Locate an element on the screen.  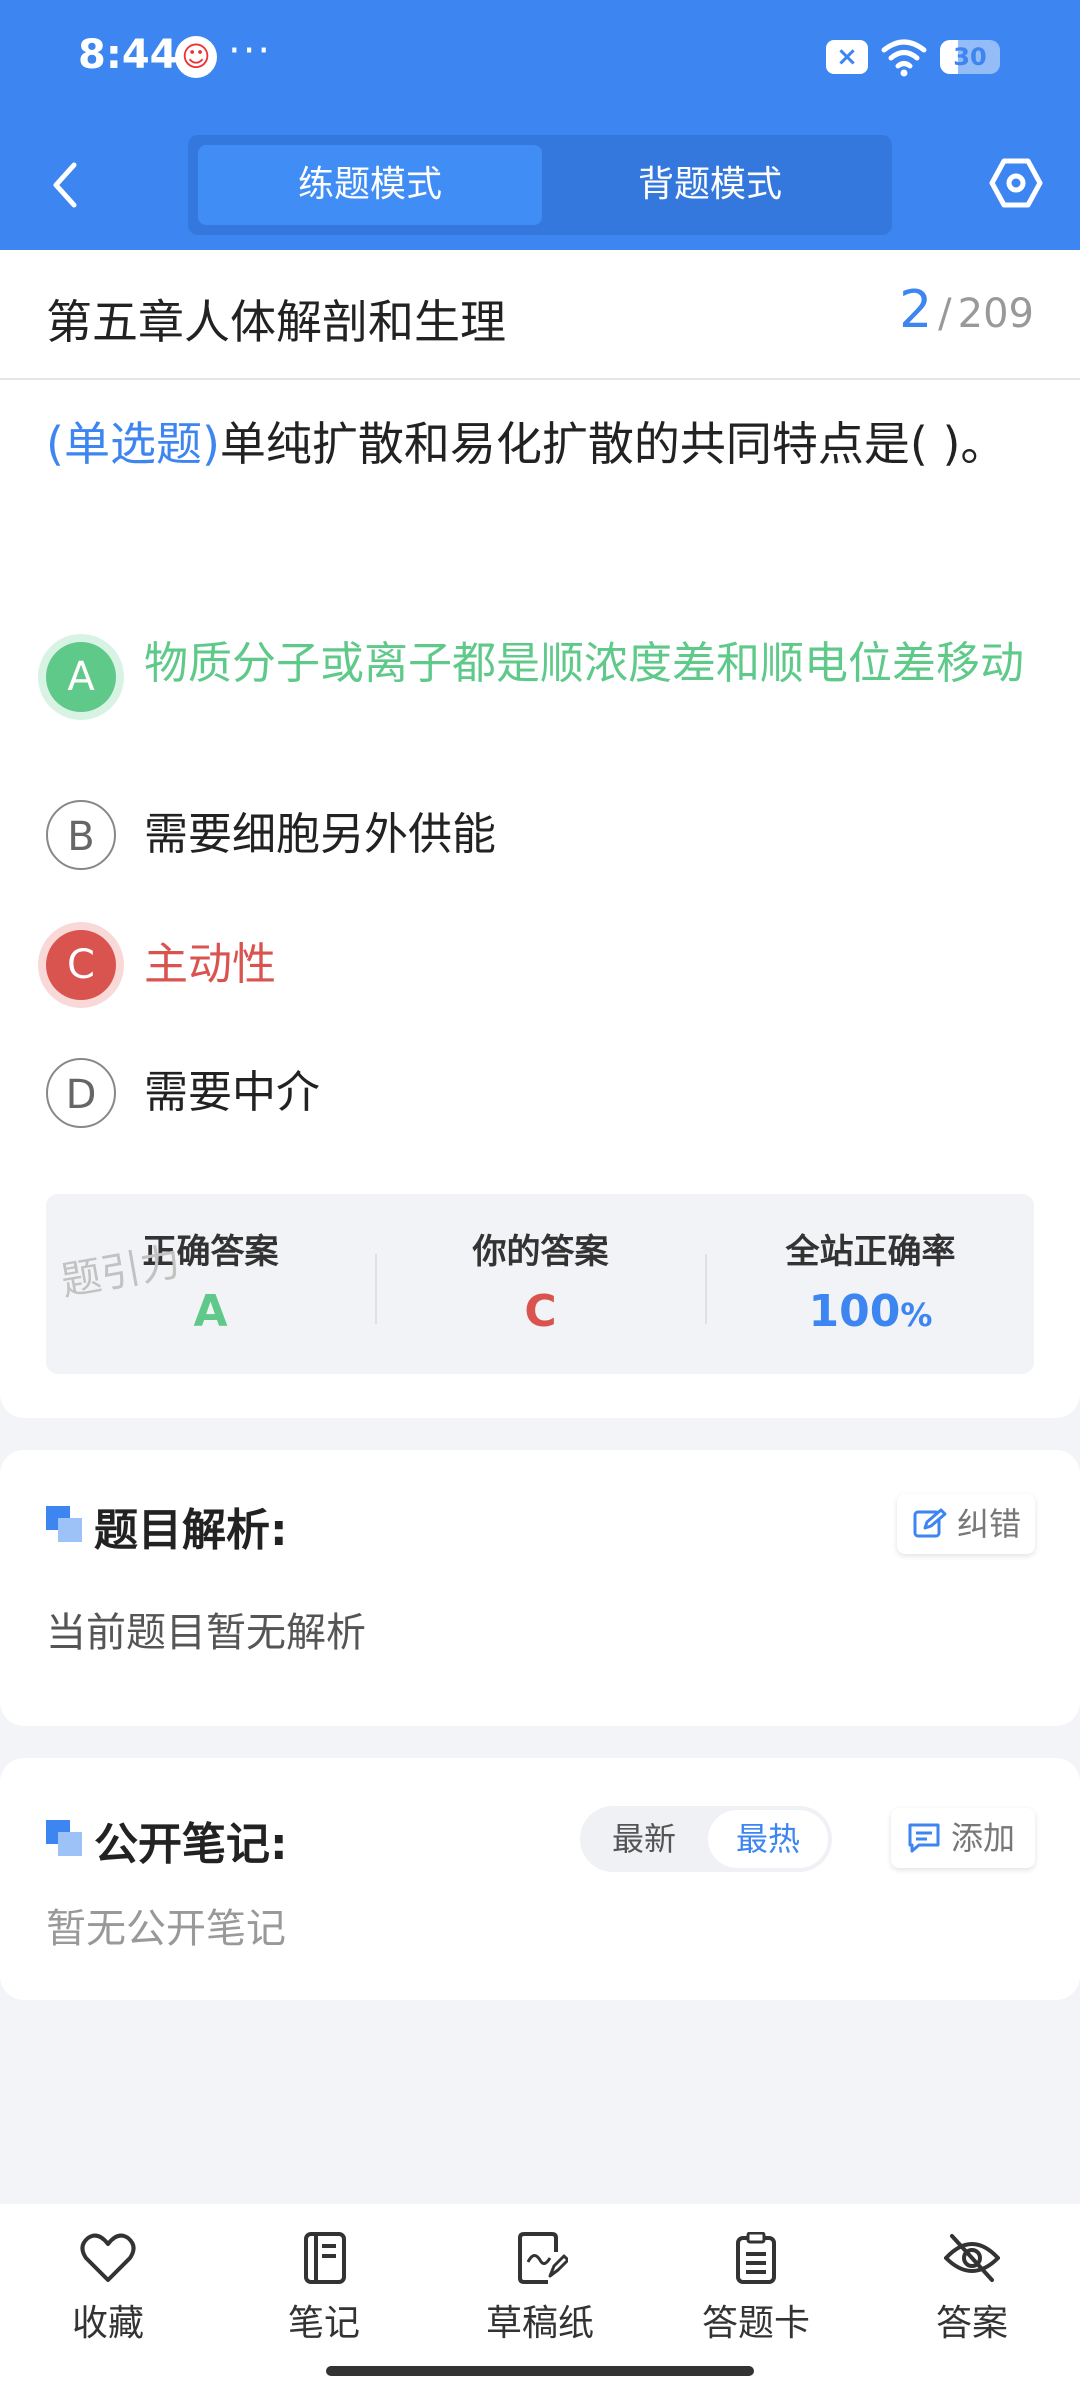
more-notifications-icon: ··· is located at coordinates (250, 51).